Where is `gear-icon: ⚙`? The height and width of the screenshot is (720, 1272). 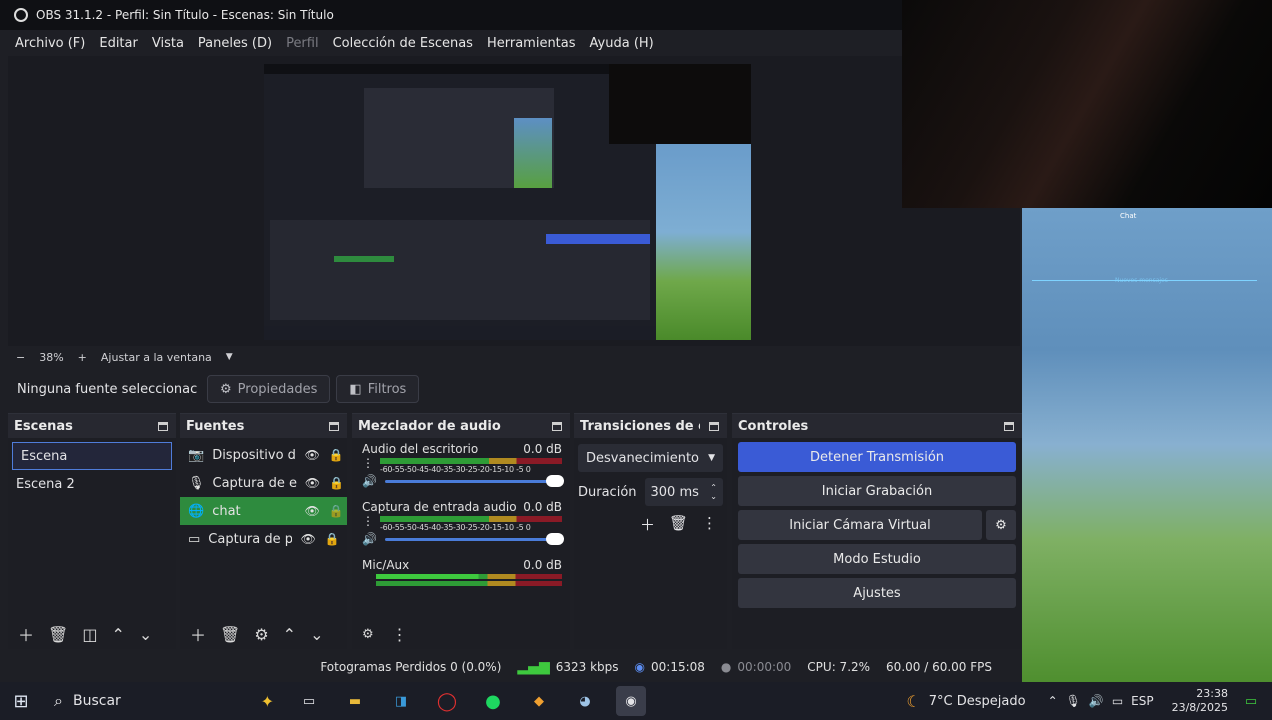 gear-icon: ⚙ is located at coordinates (261, 634).